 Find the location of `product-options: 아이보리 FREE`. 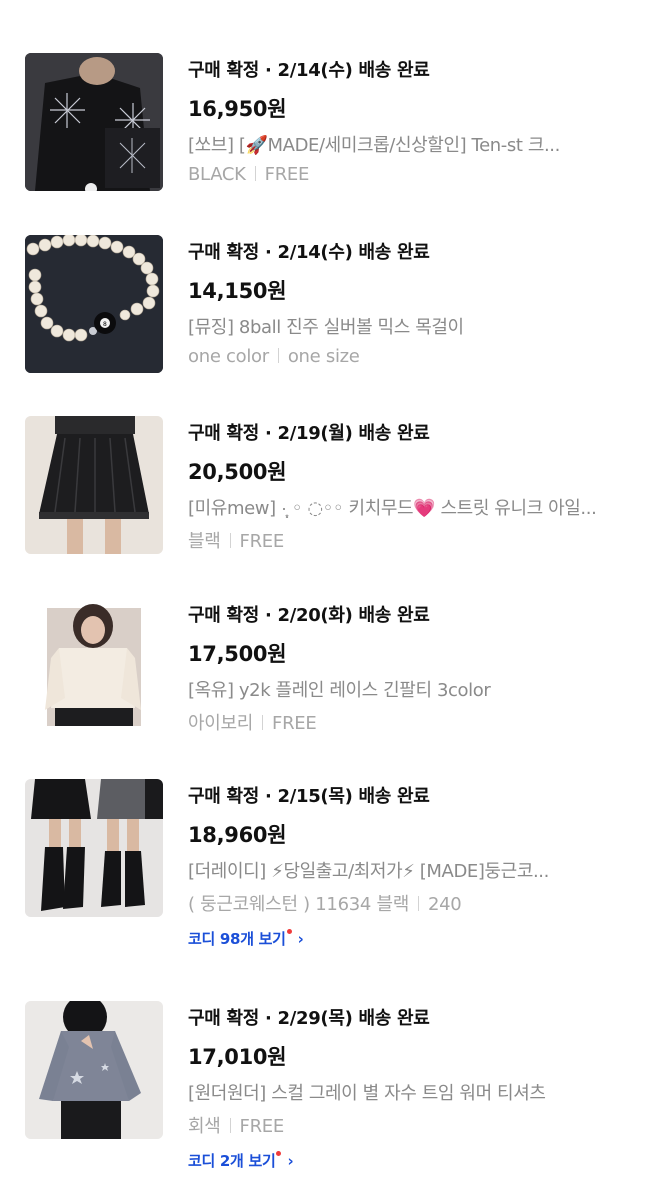

product-options: 아이보리 FREE is located at coordinates (252, 722).